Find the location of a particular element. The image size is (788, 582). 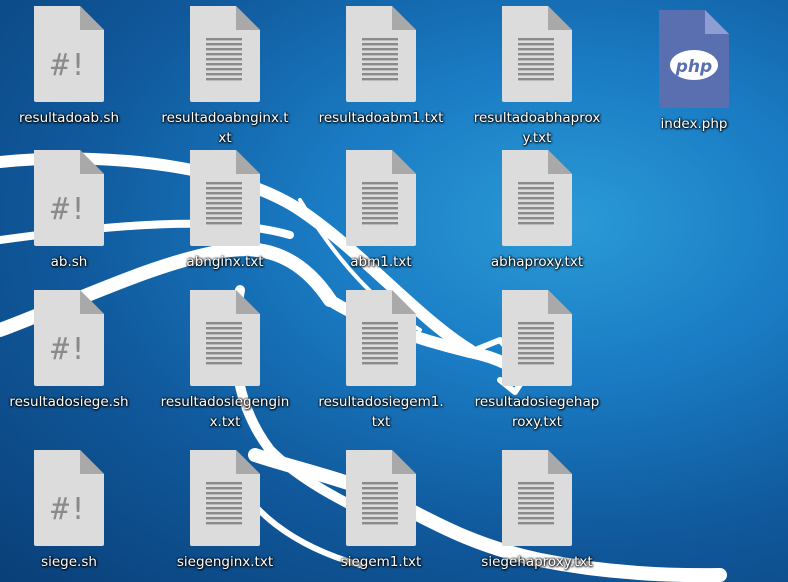

desktop-icon-resultadosiegenginx-txt: resultadosiegenginx.txt is located at coordinates (225, 361).